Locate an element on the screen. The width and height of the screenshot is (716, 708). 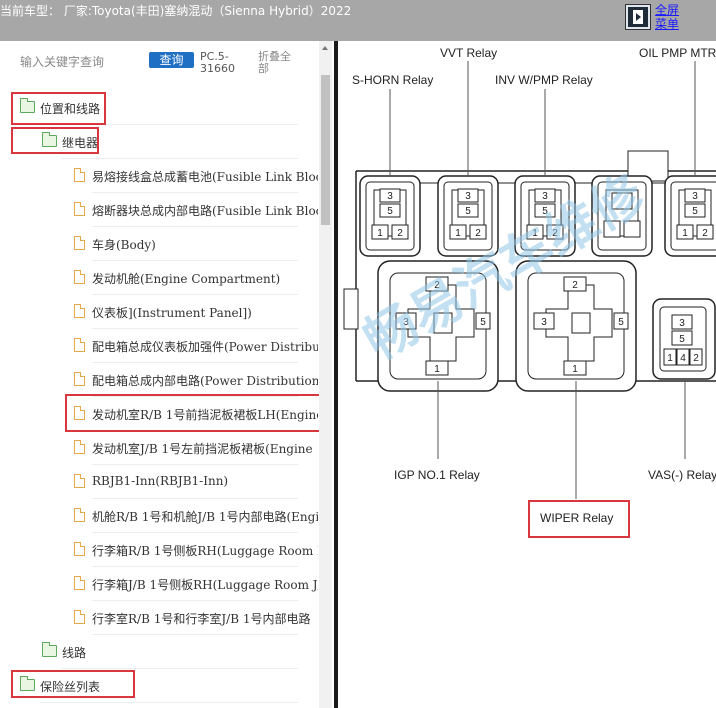
tree-item: 仪表板](Instrument Panel]) is located at coordinates (159, 312).